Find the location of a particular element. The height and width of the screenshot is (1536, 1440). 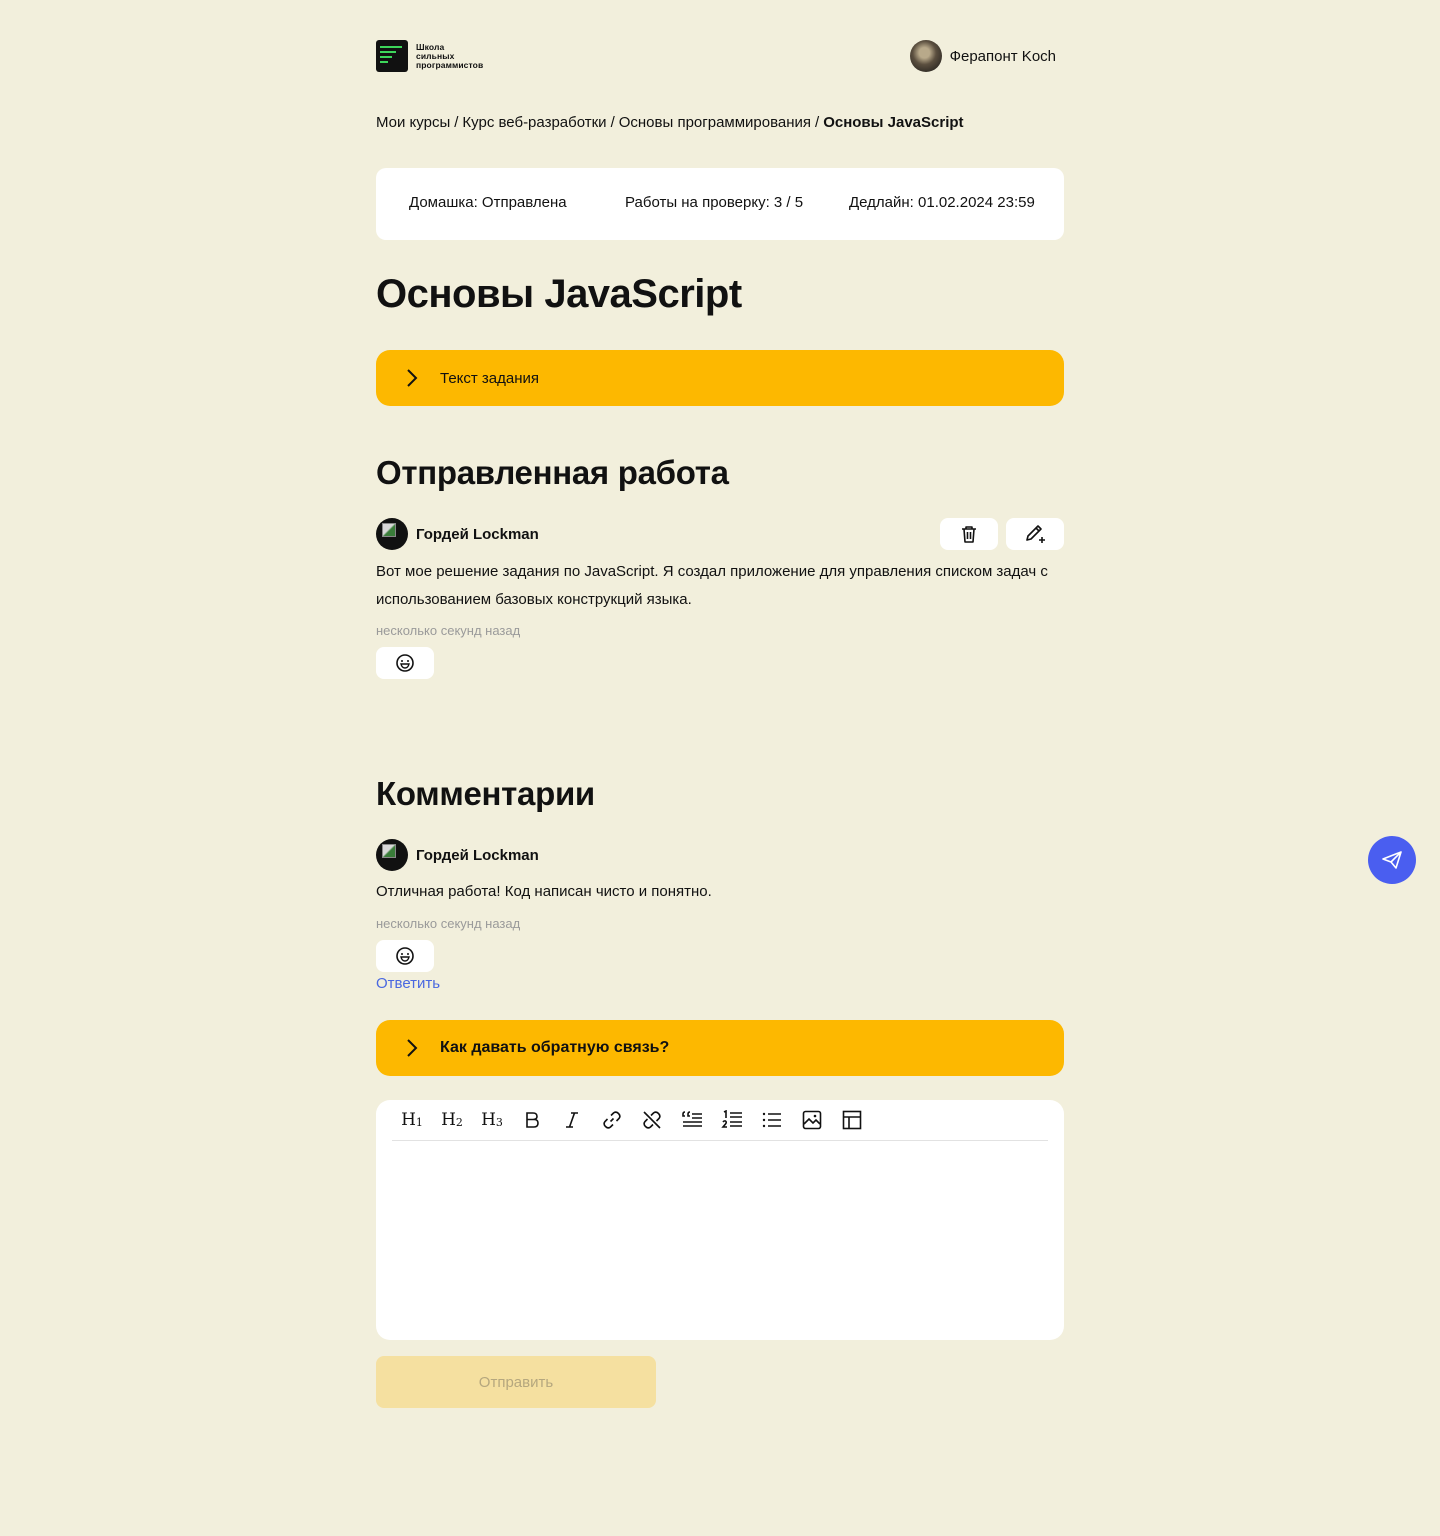

trash-icon is located at coordinates (969, 534).